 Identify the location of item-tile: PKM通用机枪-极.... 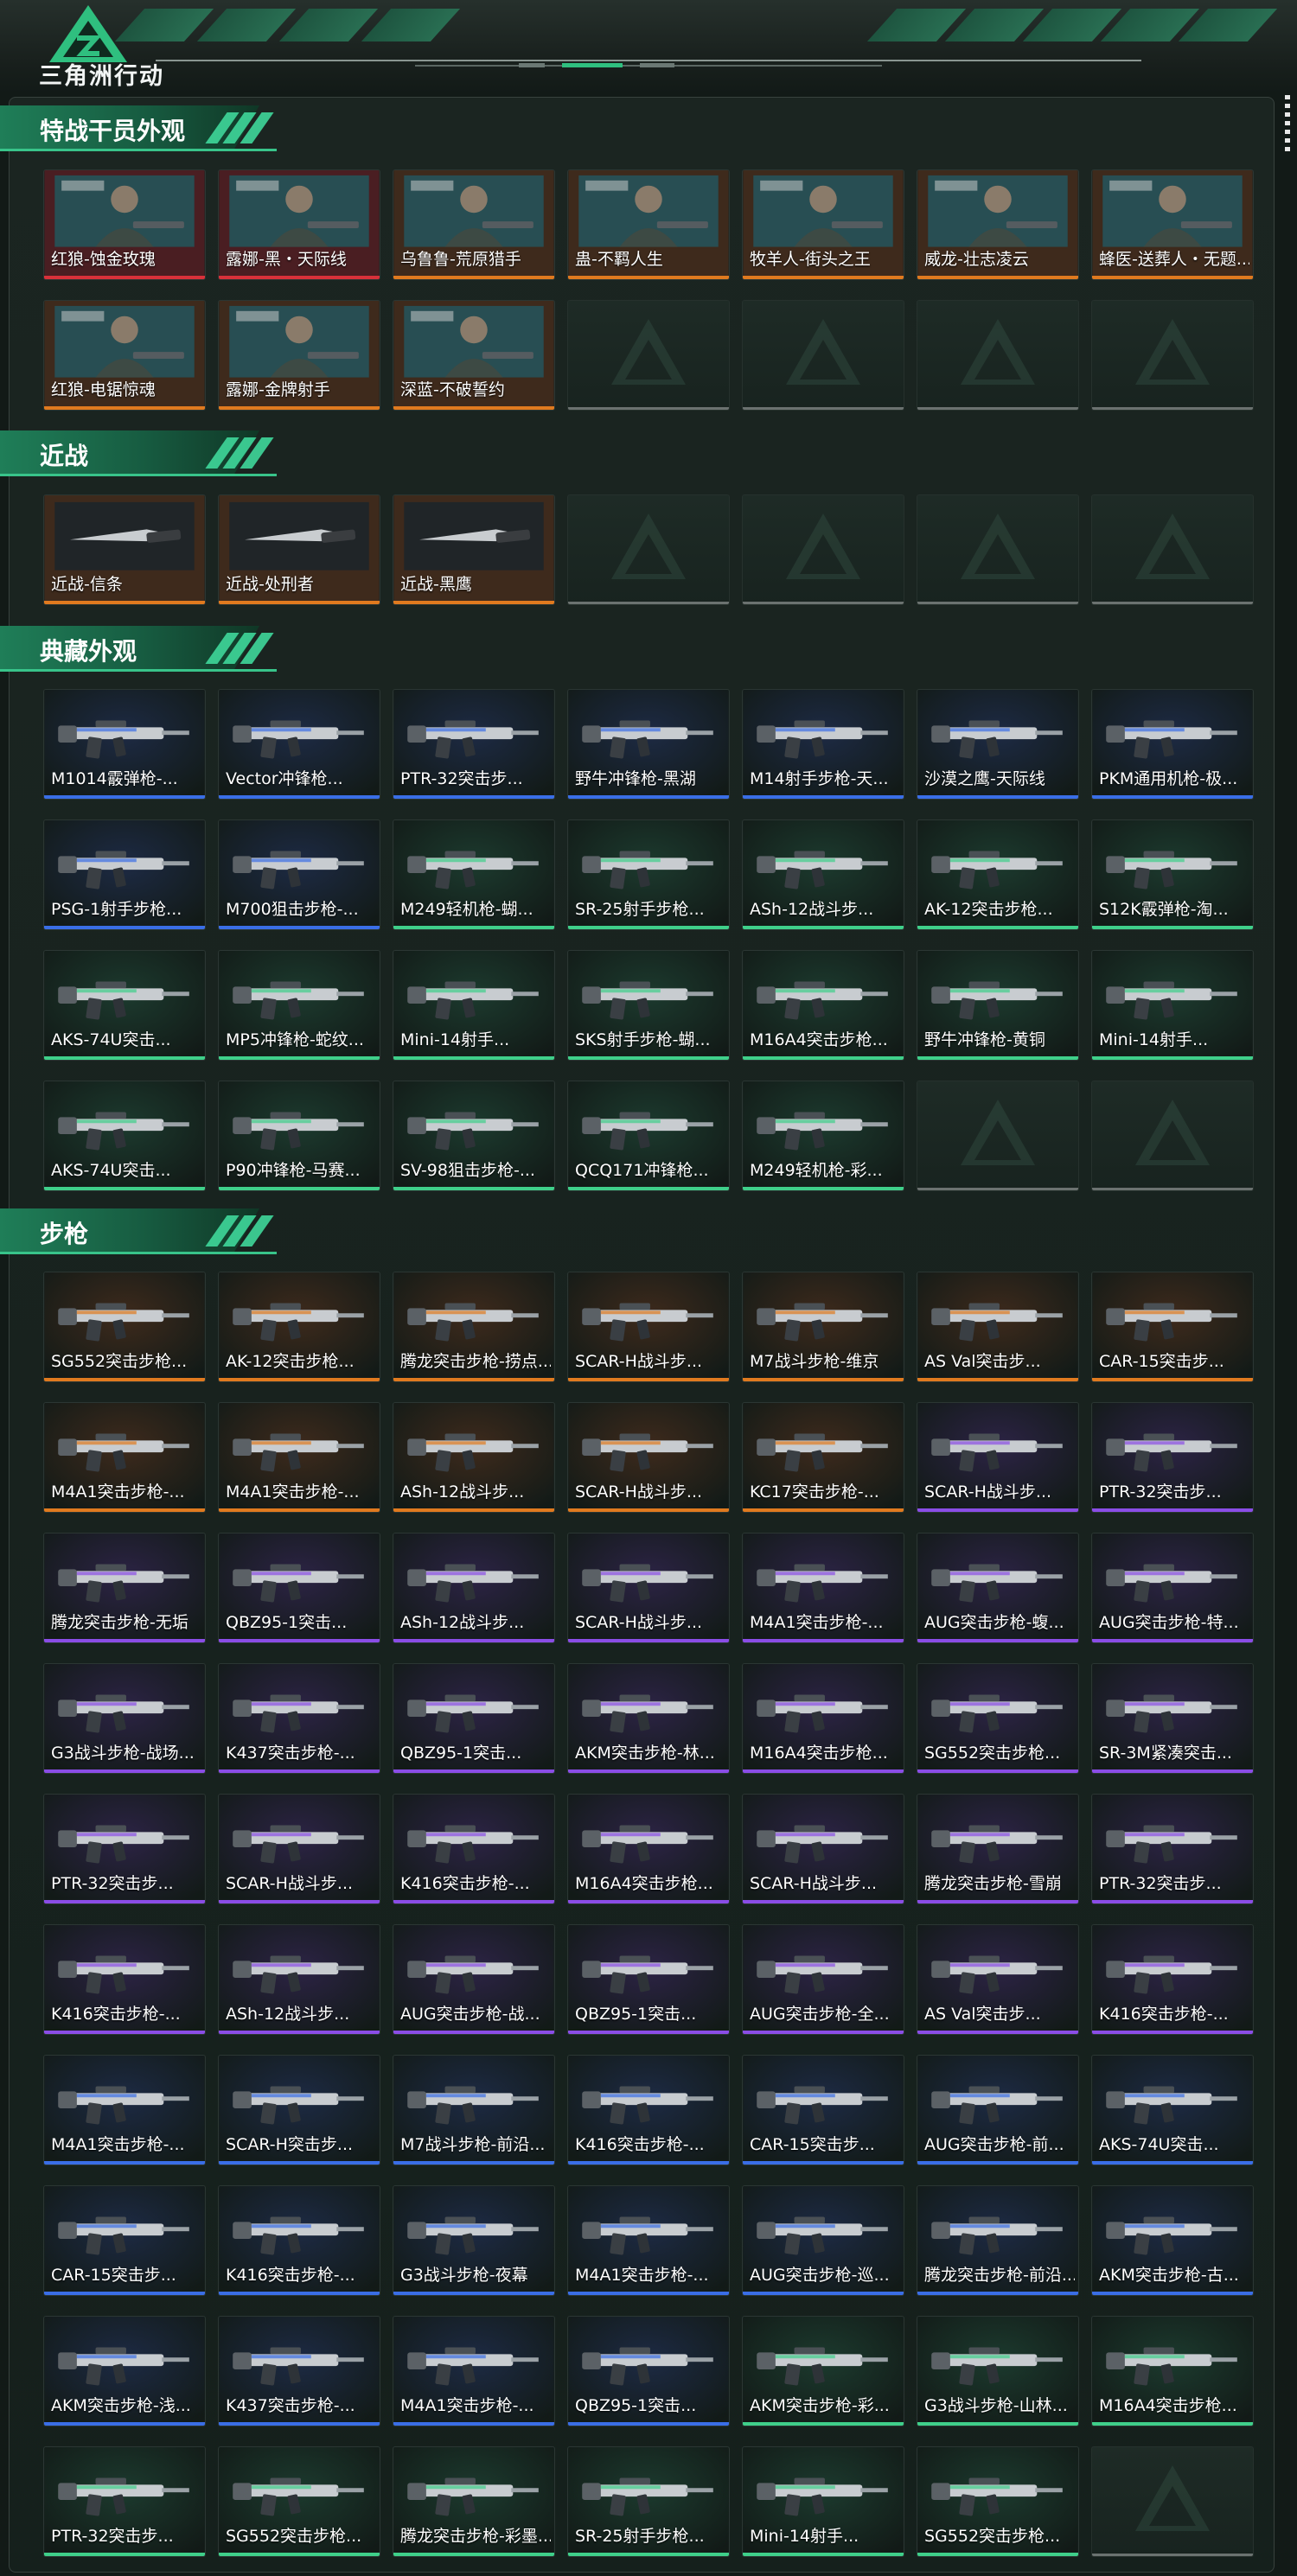
(1173, 744).